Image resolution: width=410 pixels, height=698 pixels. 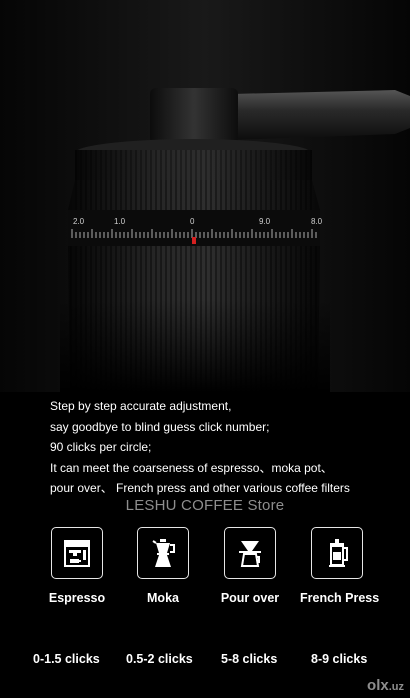 I want to click on dial-label: 8.0, so click(x=317, y=221).